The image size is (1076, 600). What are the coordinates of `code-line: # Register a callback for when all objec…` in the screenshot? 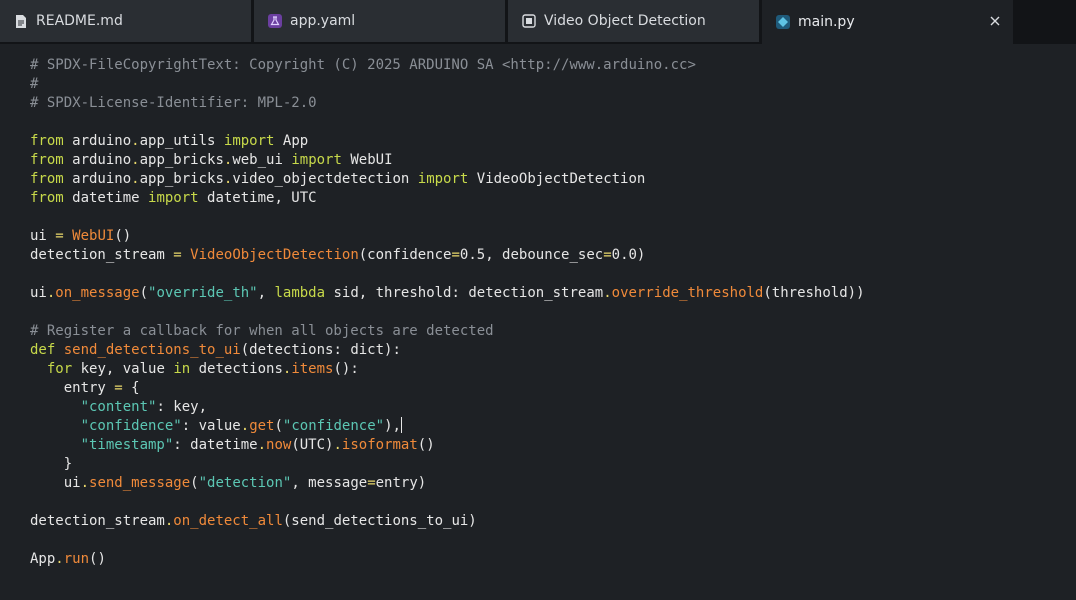 It's located at (447, 331).